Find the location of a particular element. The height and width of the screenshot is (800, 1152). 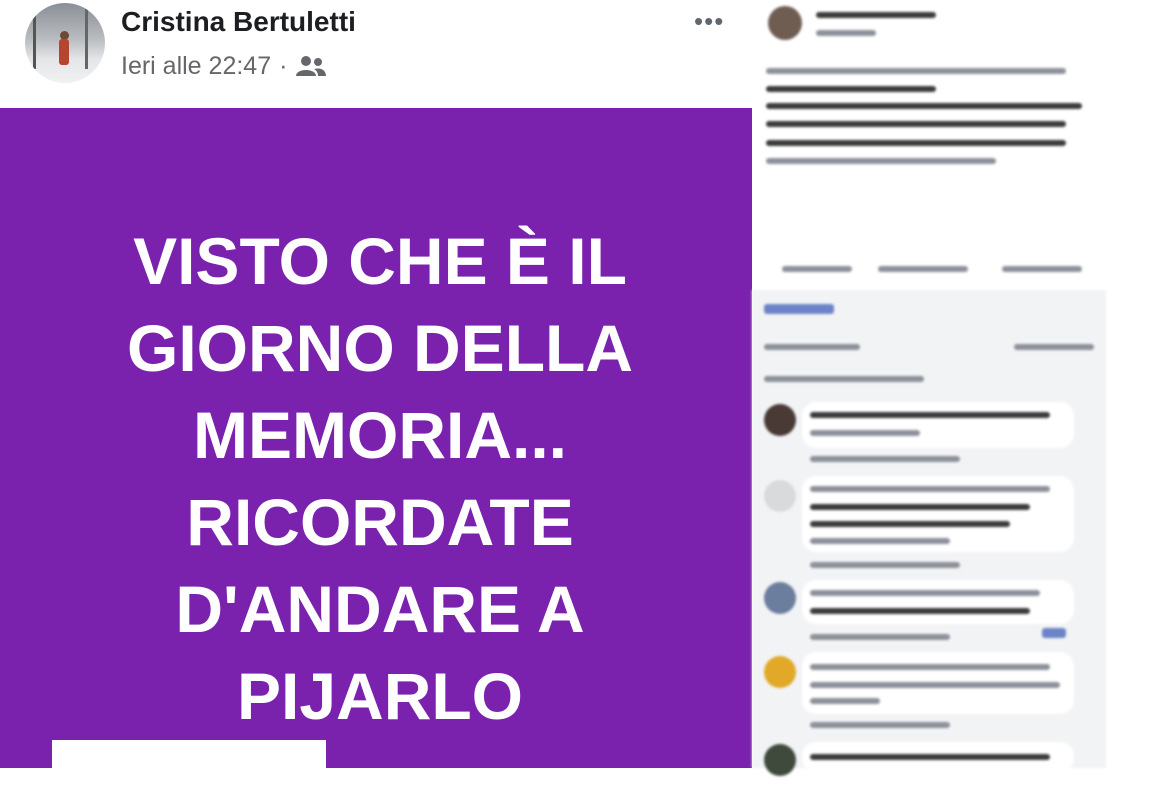

redaction-box is located at coordinates (189, 770).